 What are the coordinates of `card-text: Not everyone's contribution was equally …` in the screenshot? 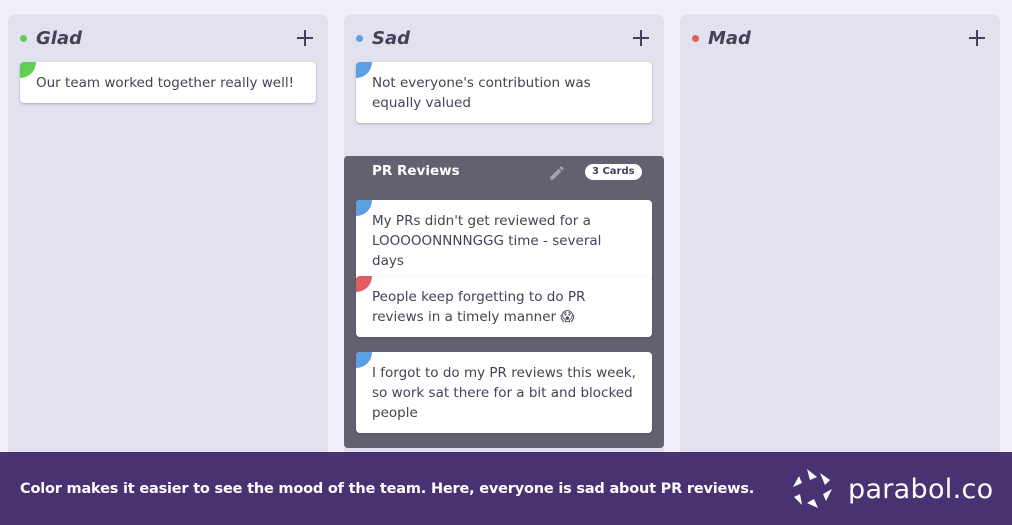 It's located at (481, 93).